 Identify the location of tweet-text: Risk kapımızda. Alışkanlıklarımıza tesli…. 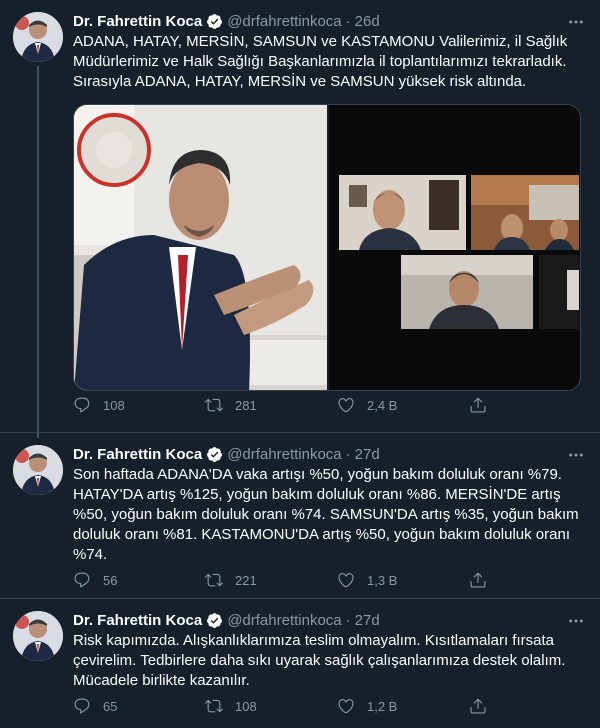
(319, 660).